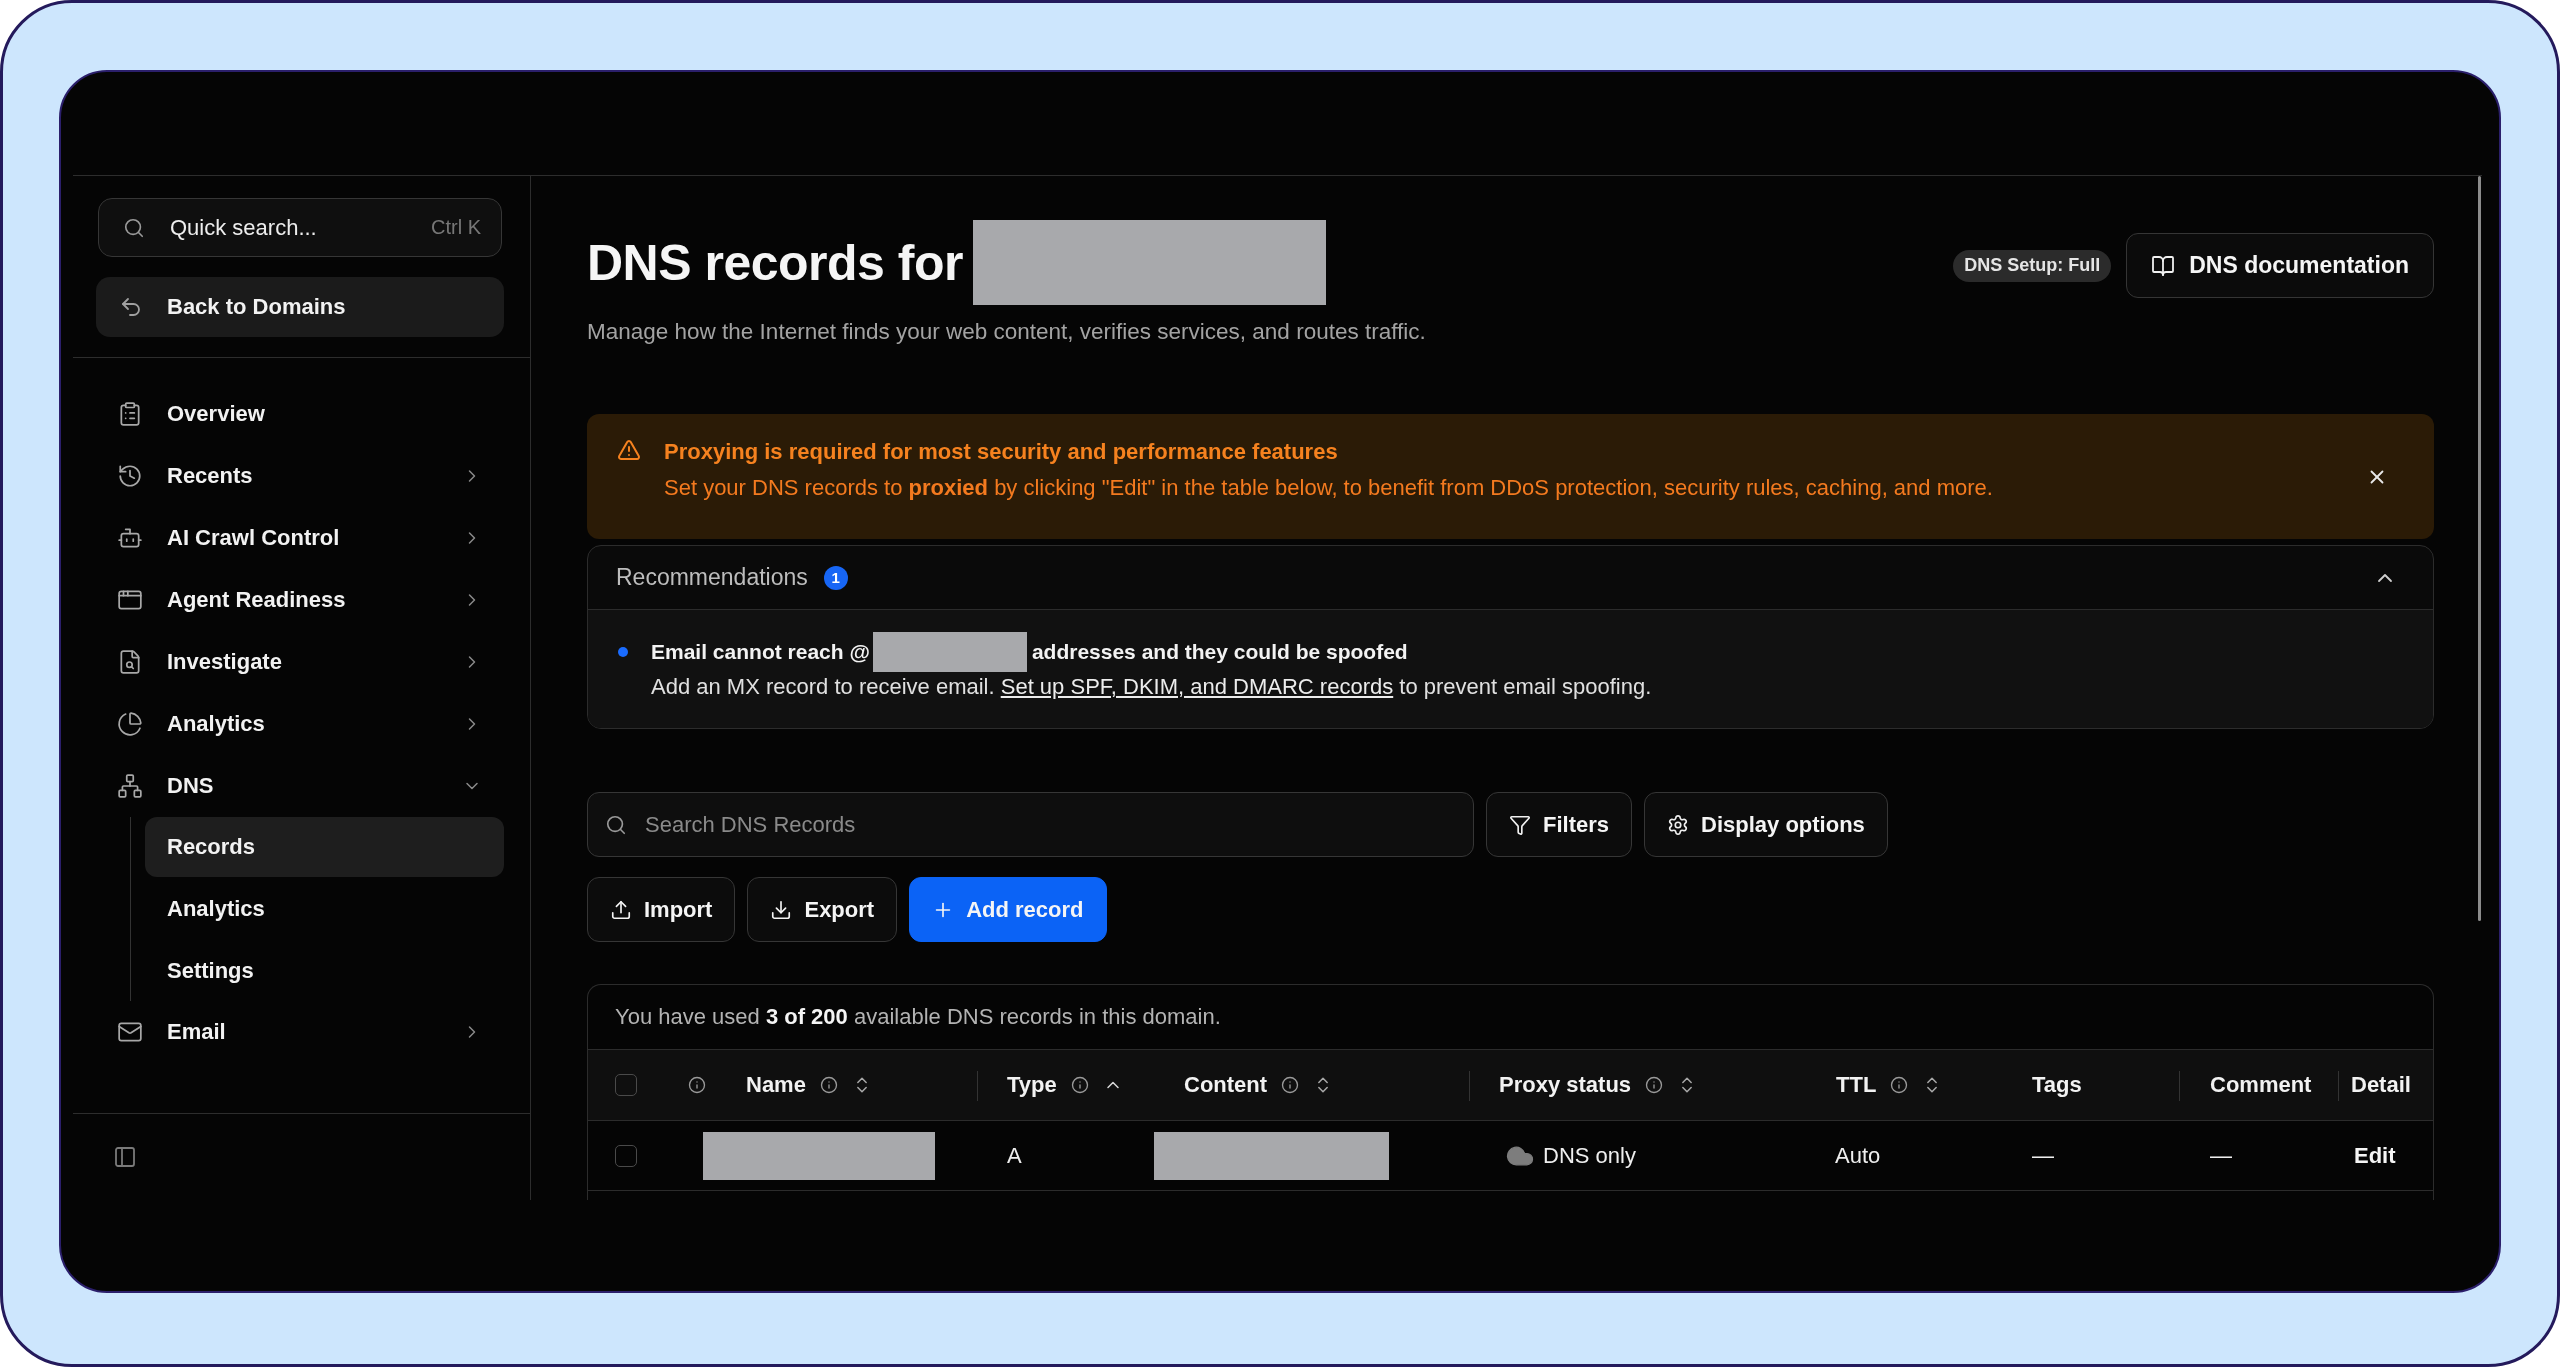 This screenshot has width=2560, height=1367. What do you see at coordinates (131, 307) in the screenshot?
I see `back-arrow-icon` at bounding box center [131, 307].